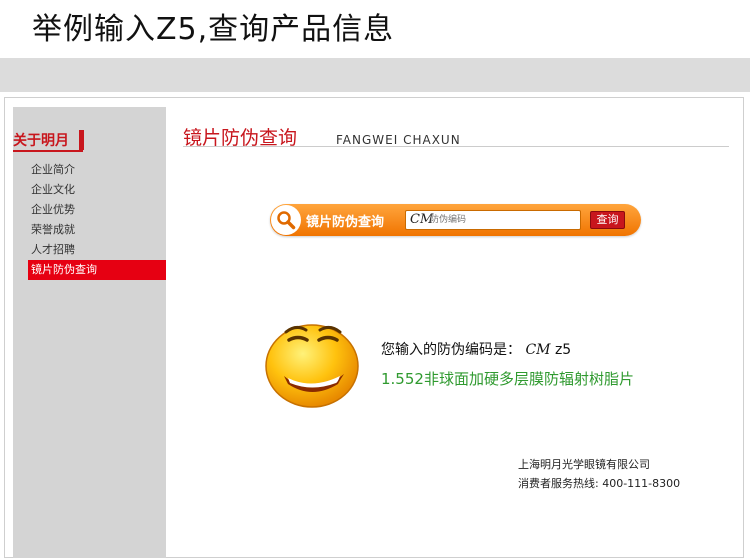 The image size is (750, 558). What do you see at coordinates (398, 140) in the screenshot?
I see `page-title-english: FANGWEI CHAXUN` at bounding box center [398, 140].